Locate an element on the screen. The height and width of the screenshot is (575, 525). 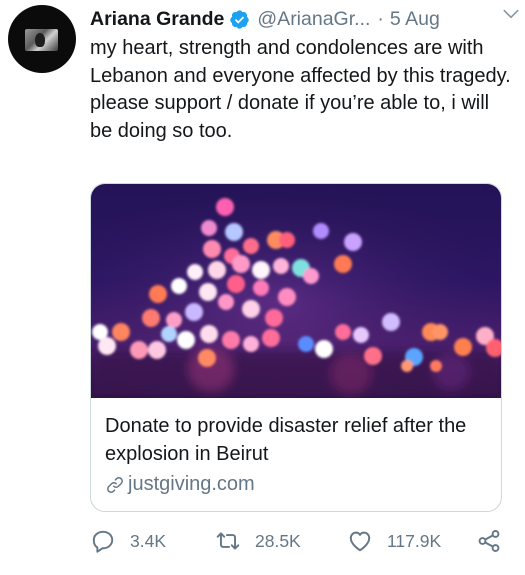
avatar is located at coordinates (42, 39).